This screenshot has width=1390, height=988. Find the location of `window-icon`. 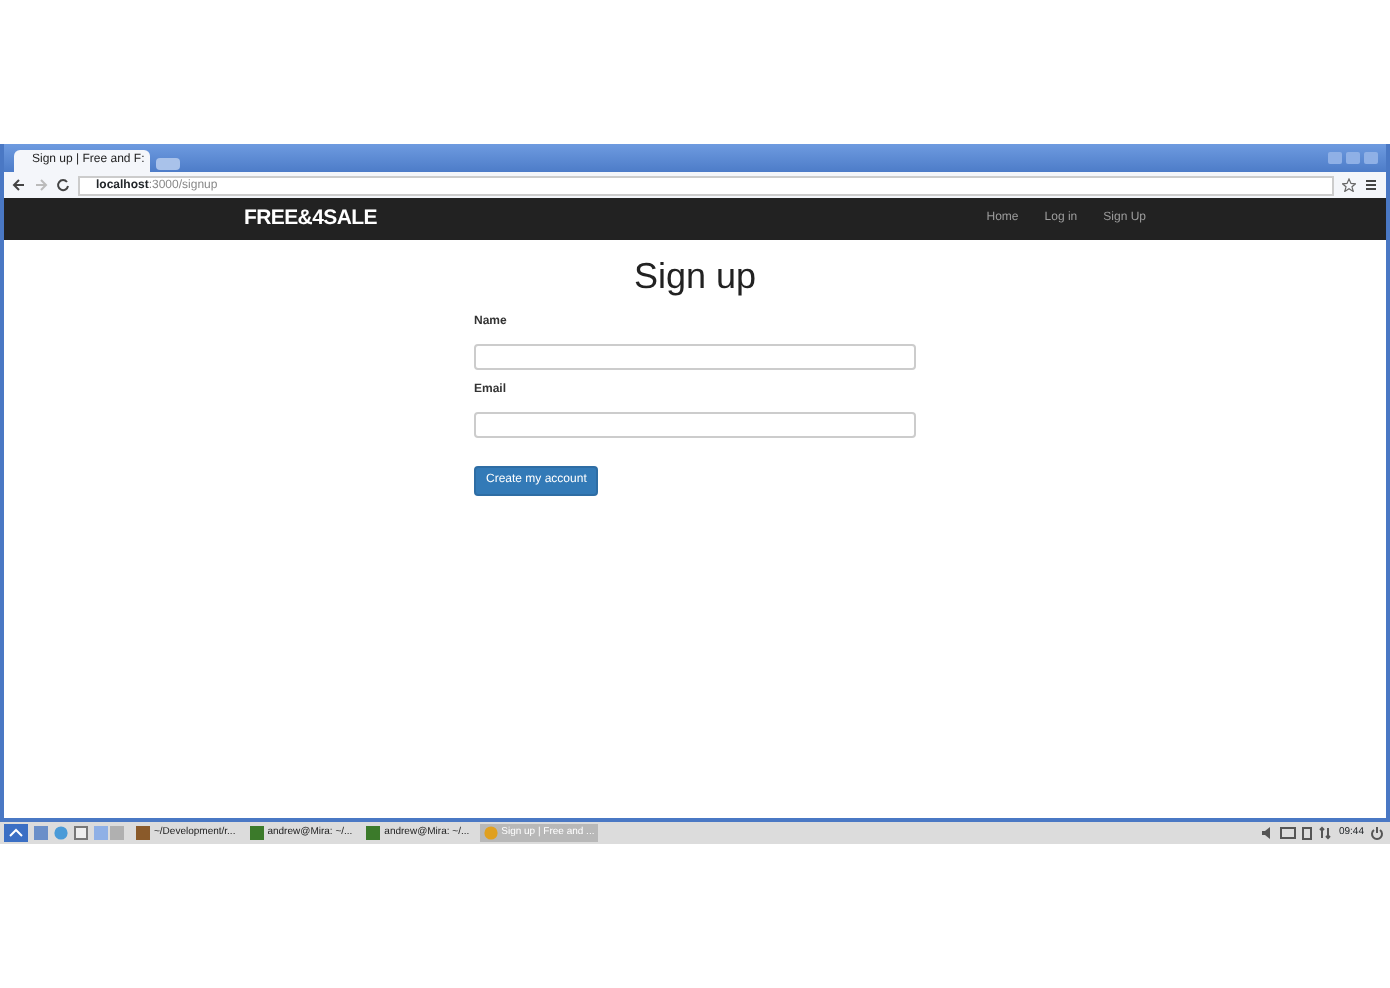

window-icon is located at coordinates (81, 833).